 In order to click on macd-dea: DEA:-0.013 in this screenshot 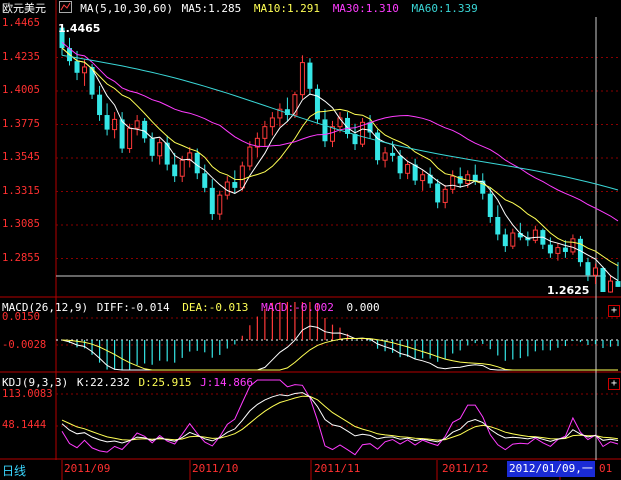, I will do `click(215, 307)`.